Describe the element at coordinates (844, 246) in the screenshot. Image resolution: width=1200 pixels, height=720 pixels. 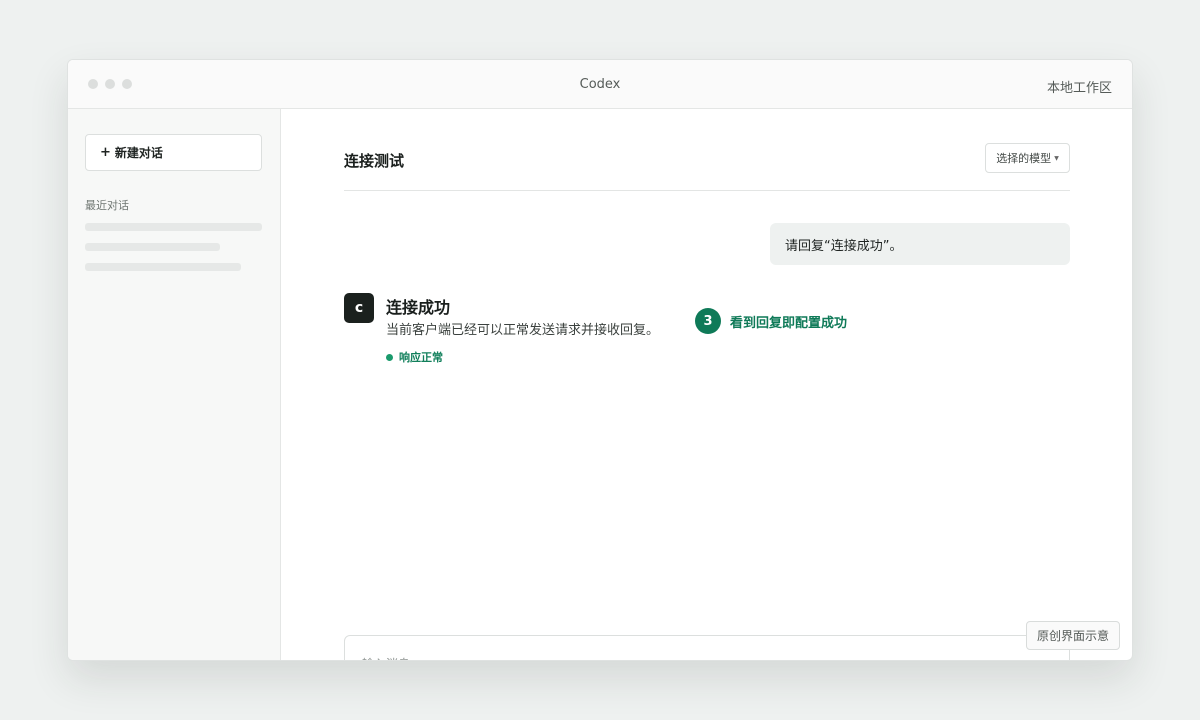
I see `user-message-text: 请回复“连接成功”。` at that location.